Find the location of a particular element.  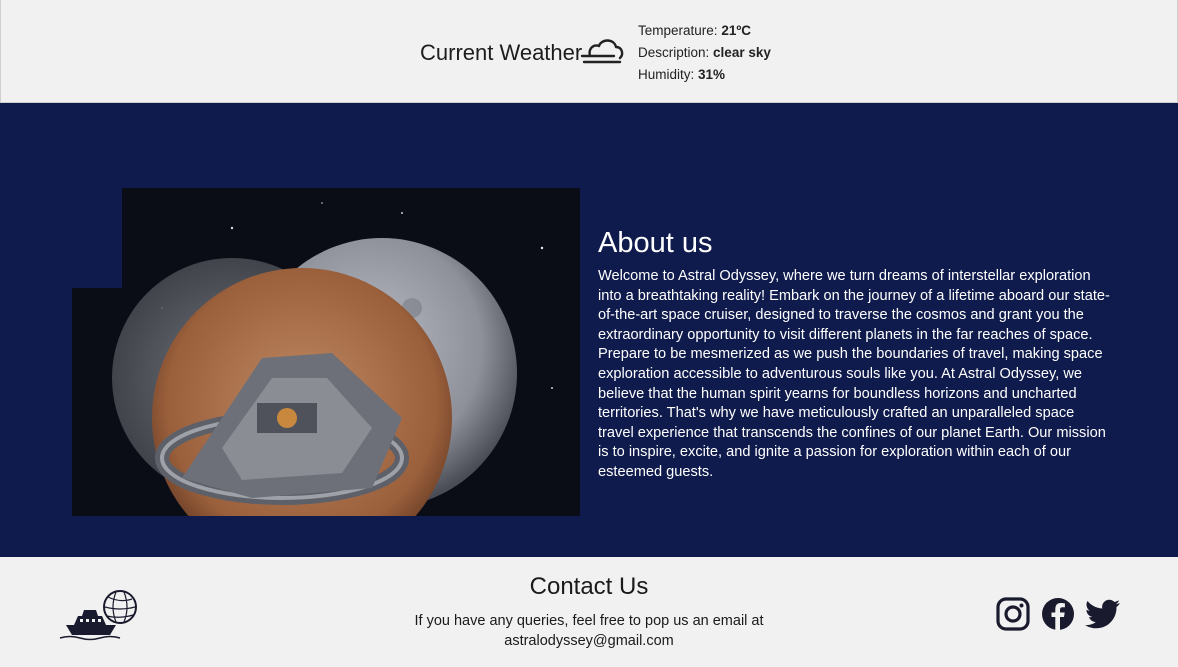

humidity-row: Humidity: 31% is located at coordinates (704, 75).